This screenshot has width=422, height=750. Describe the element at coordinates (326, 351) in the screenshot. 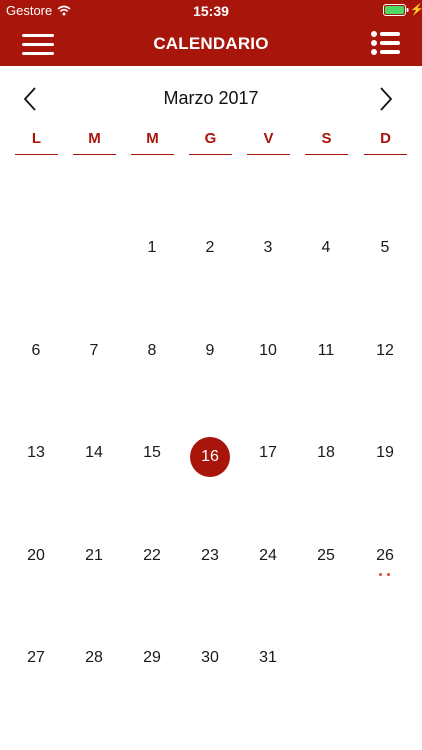

I see `day-cell: 11` at that location.